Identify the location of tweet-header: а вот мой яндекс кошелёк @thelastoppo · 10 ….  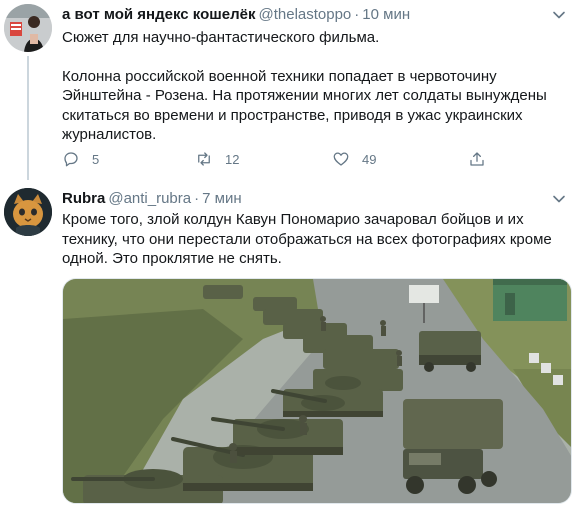
(236, 15).